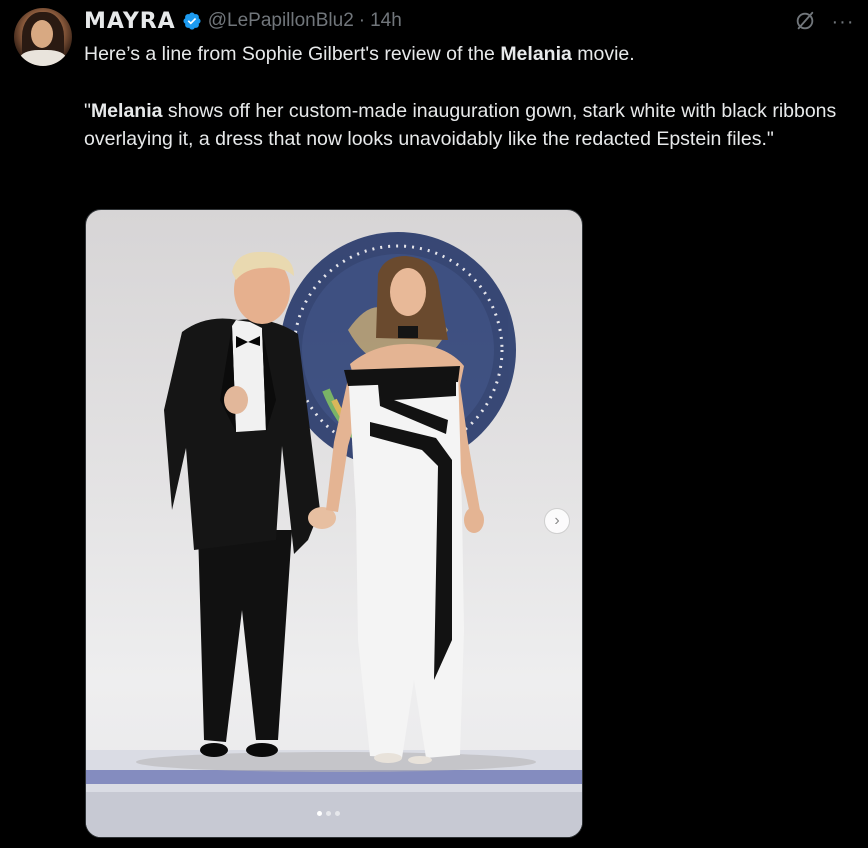  I want to click on timestamp: 14h, so click(386, 21).